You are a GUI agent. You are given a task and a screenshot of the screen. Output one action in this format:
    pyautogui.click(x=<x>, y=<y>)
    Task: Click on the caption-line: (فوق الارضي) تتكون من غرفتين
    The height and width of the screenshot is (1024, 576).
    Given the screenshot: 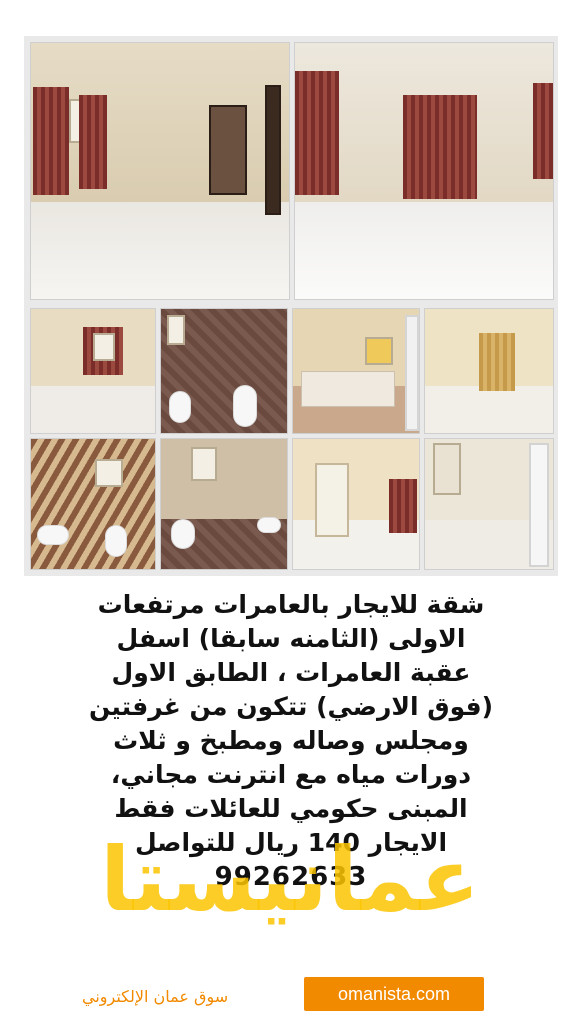 What is the action you would take?
    pyautogui.click(x=291, y=706)
    